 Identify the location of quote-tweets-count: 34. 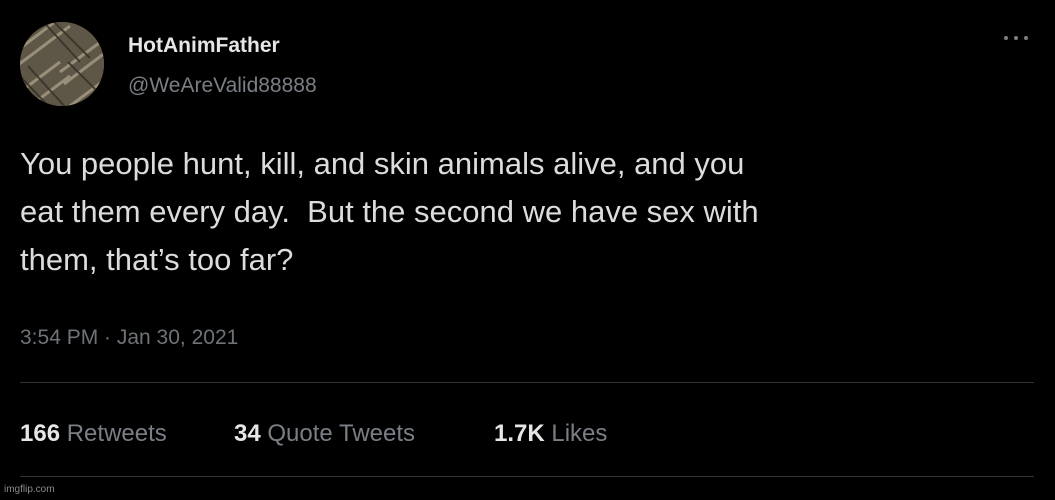
(247, 433).